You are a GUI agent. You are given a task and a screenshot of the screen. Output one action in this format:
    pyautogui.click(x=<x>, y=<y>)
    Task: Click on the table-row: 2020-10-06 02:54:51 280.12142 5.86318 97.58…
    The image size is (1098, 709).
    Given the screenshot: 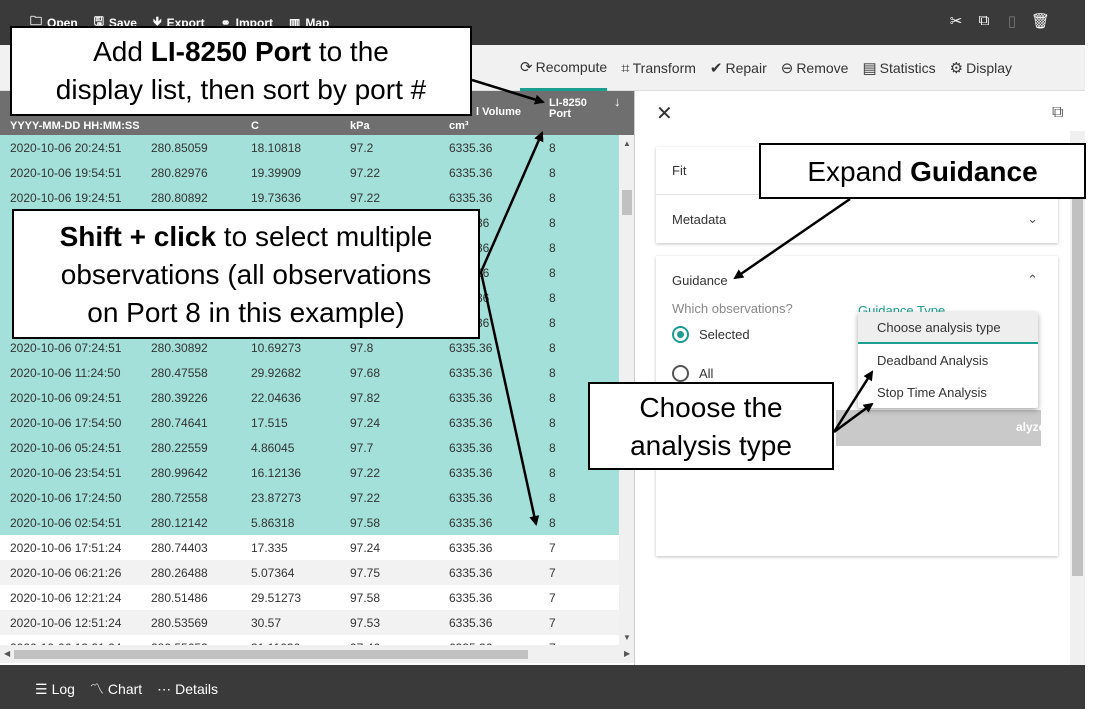 What is the action you would take?
    pyautogui.click(x=309, y=522)
    